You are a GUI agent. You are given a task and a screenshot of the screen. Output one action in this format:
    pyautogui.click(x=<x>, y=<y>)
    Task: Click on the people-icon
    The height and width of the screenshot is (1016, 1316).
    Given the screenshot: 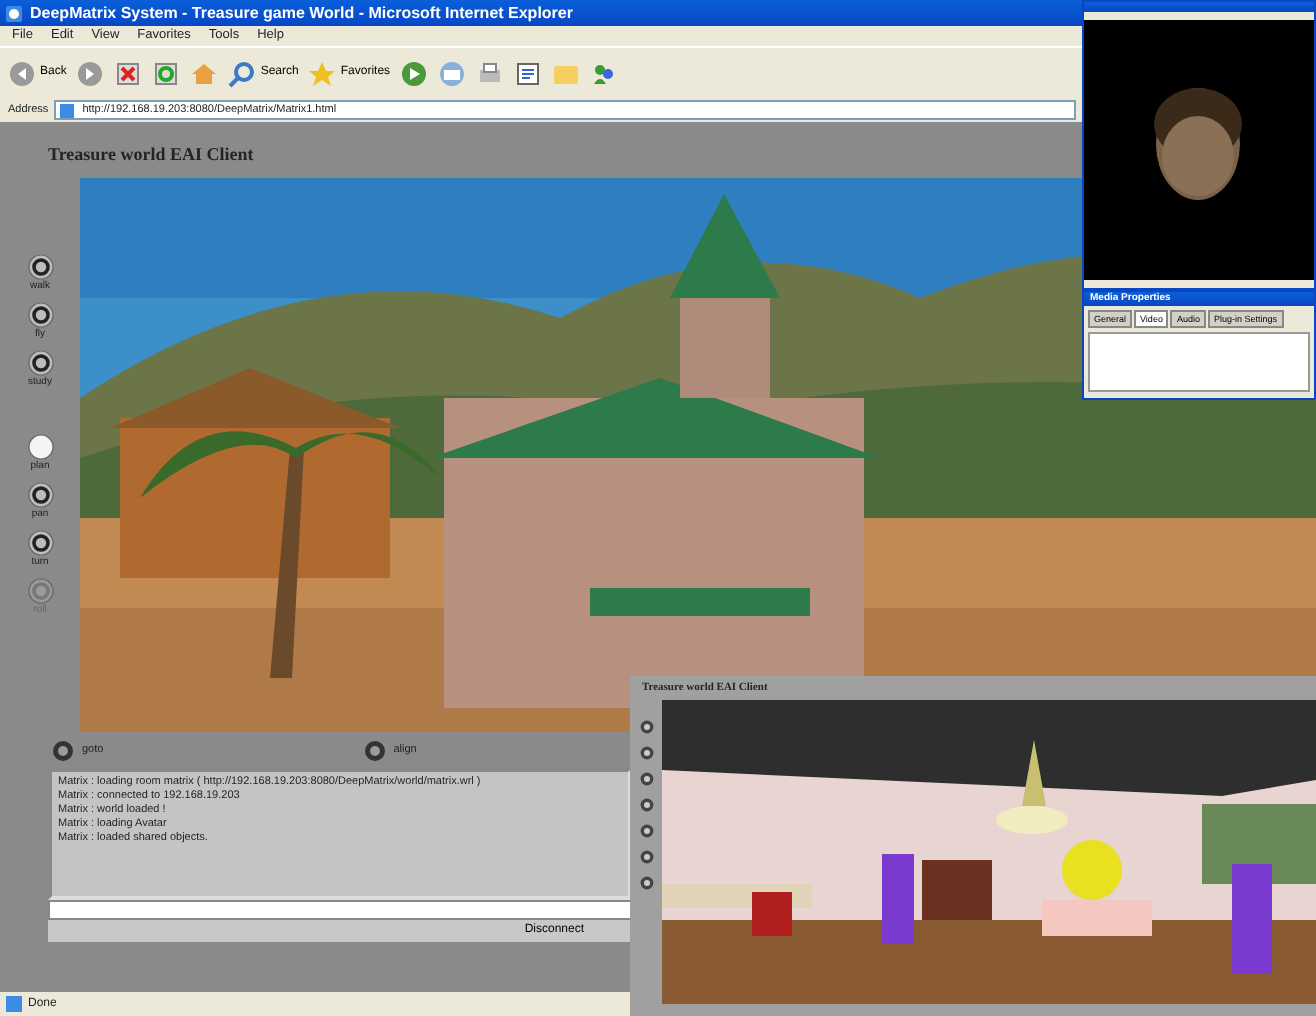 What is the action you would take?
    pyautogui.click(x=604, y=73)
    